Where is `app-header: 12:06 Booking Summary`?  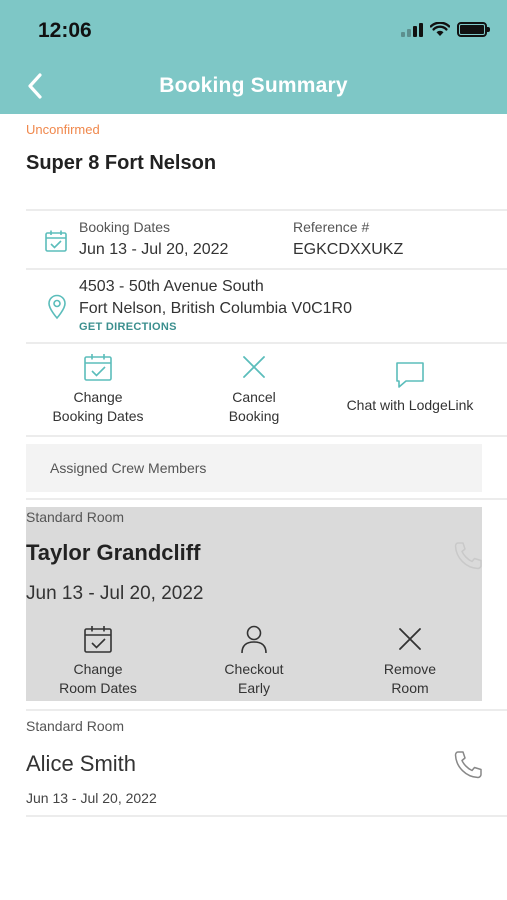 app-header: 12:06 Booking Summary is located at coordinates (253, 57).